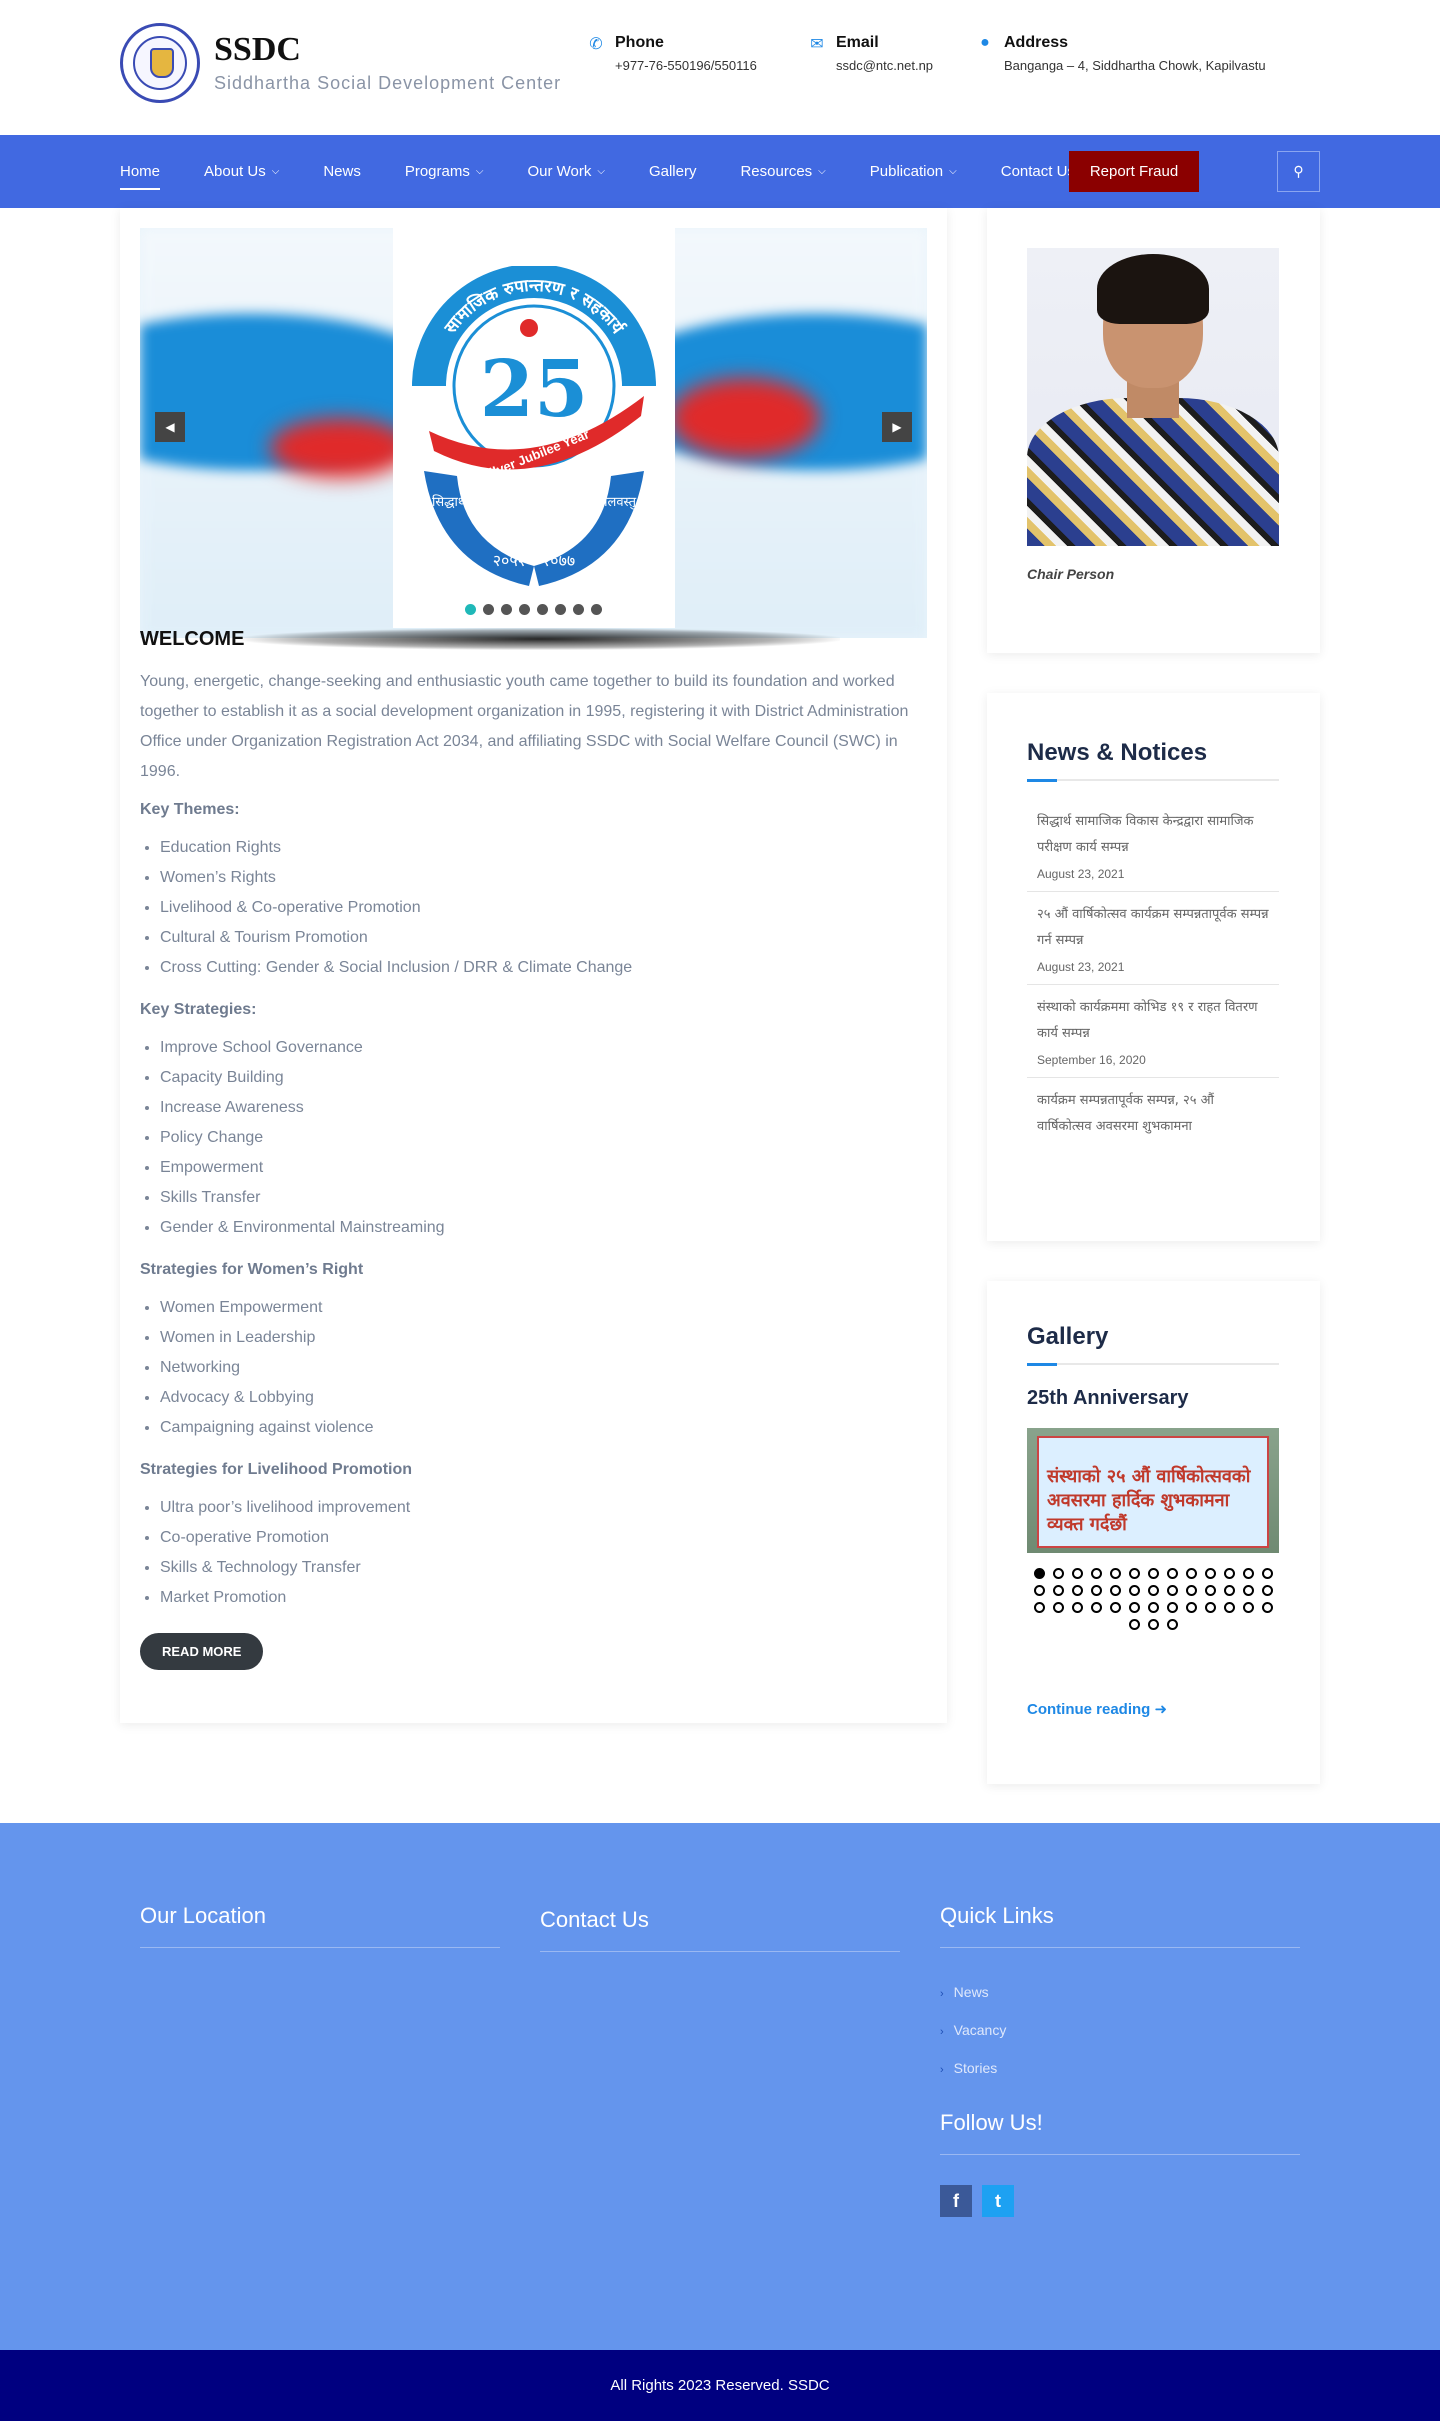  Describe the element at coordinates (543, 1568) in the screenshot. I see `list-item: Skills & Technology Transfer` at that location.